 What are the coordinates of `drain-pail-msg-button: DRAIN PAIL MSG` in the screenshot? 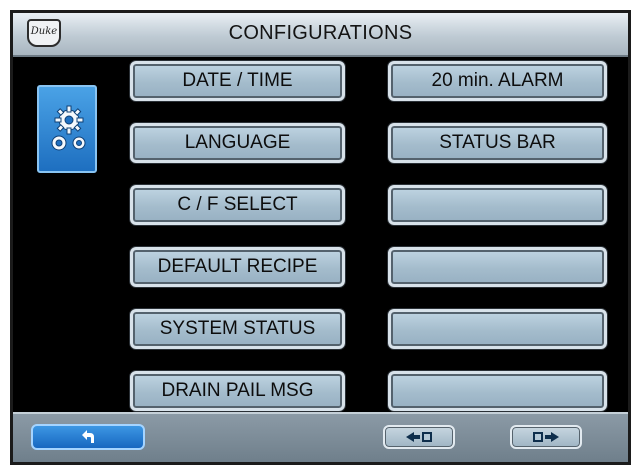 It's located at (237, 391).